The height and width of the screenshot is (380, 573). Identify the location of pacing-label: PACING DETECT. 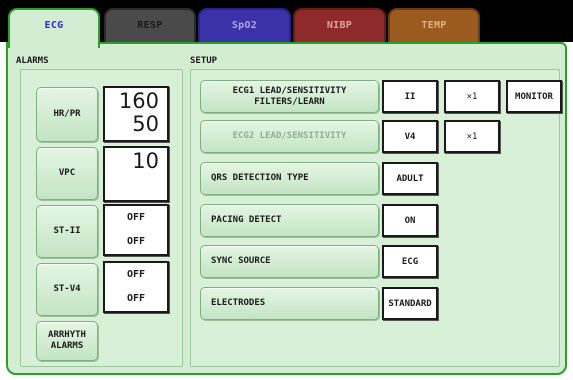
(246, 220).